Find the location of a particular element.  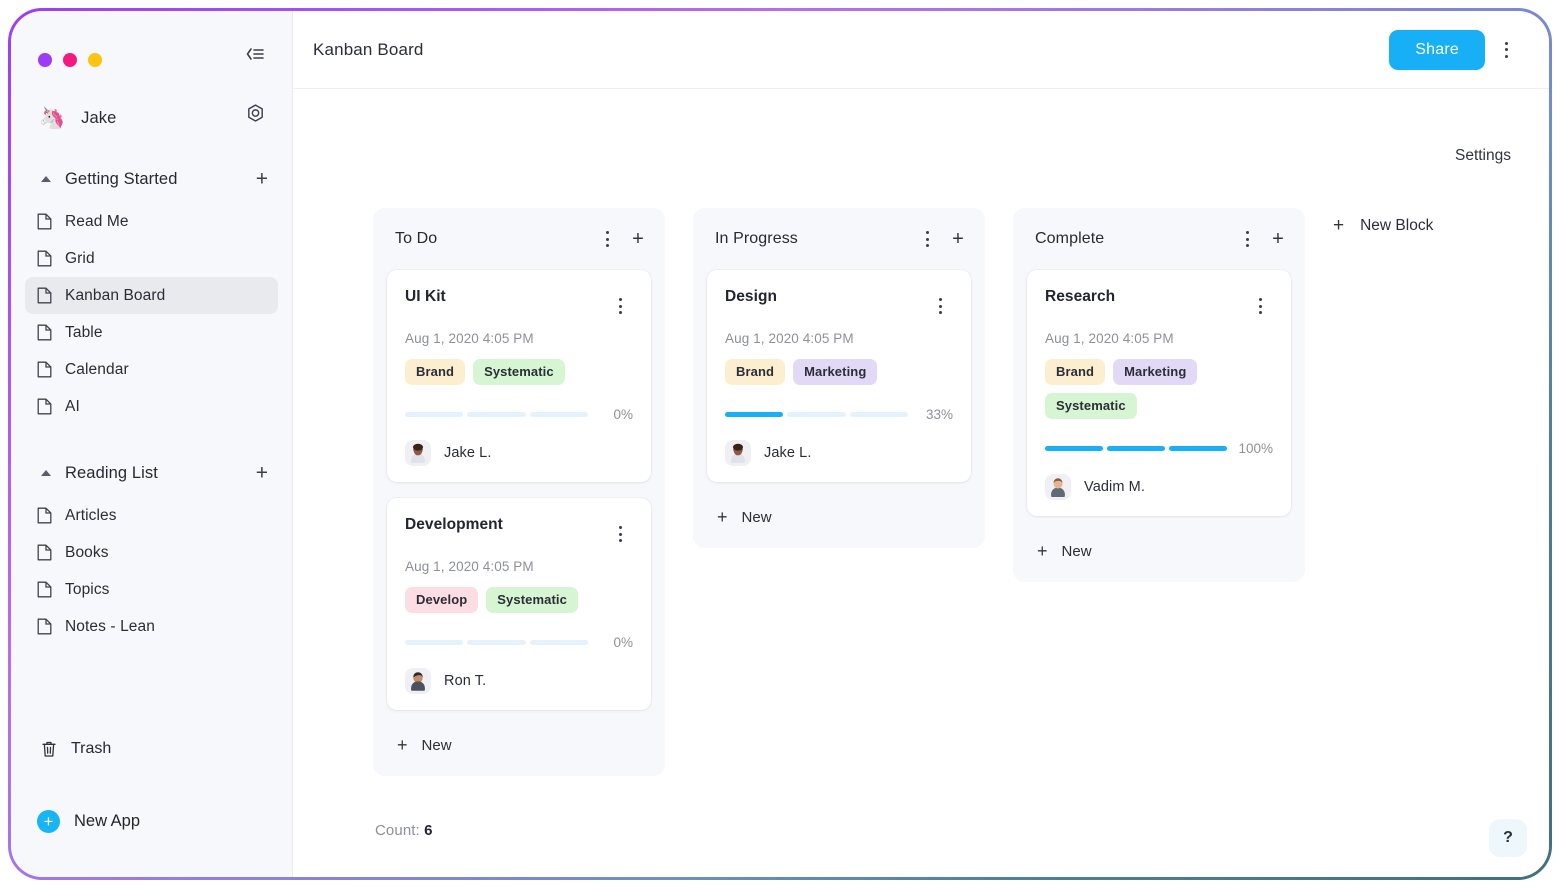

new-block-button: + New Block is located at coordinates (1383, 221).